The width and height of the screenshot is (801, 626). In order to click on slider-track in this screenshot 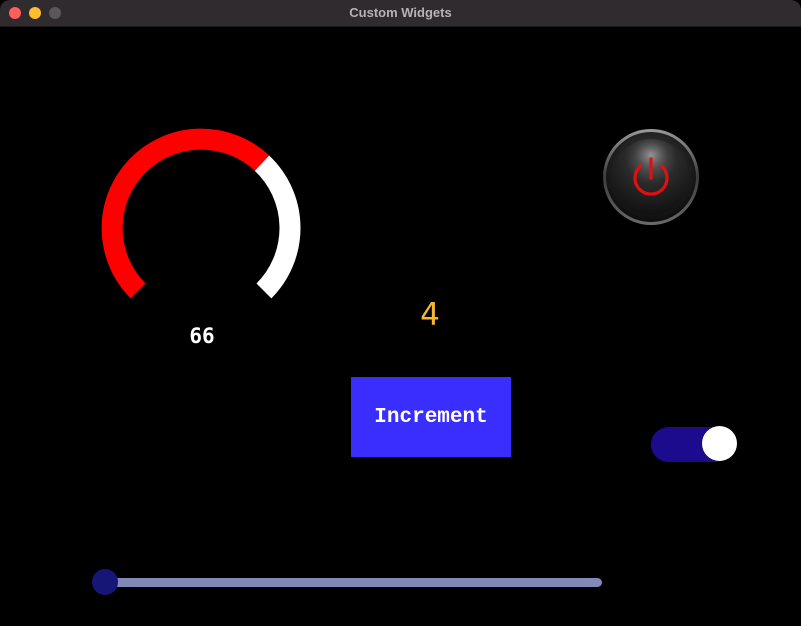, I will do `click(353, 582)`.